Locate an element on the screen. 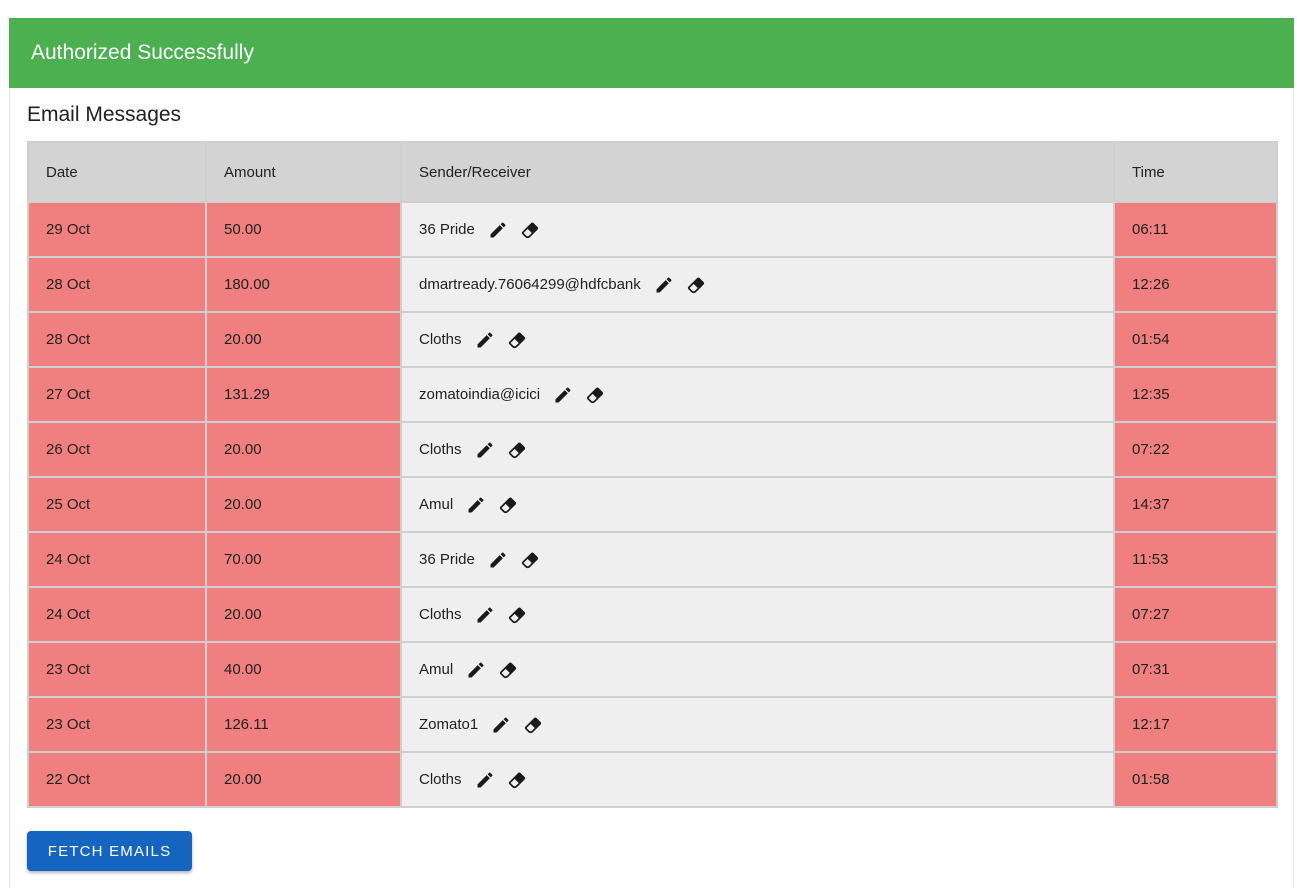 This screenshot has width=1297, height=888. sender-label: dmartready.76064299@hdfcbank is located at coordinates (530, 284).